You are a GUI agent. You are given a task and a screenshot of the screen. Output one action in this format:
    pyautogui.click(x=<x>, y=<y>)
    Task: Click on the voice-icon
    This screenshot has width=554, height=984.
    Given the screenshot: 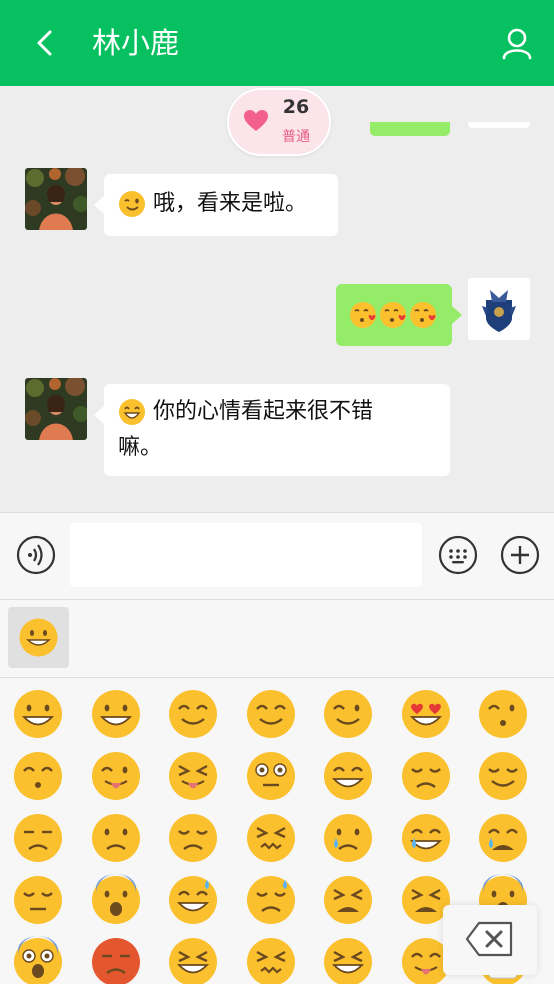 What is the action you would take?
    pyautogui.click(x=36, y=555)
    